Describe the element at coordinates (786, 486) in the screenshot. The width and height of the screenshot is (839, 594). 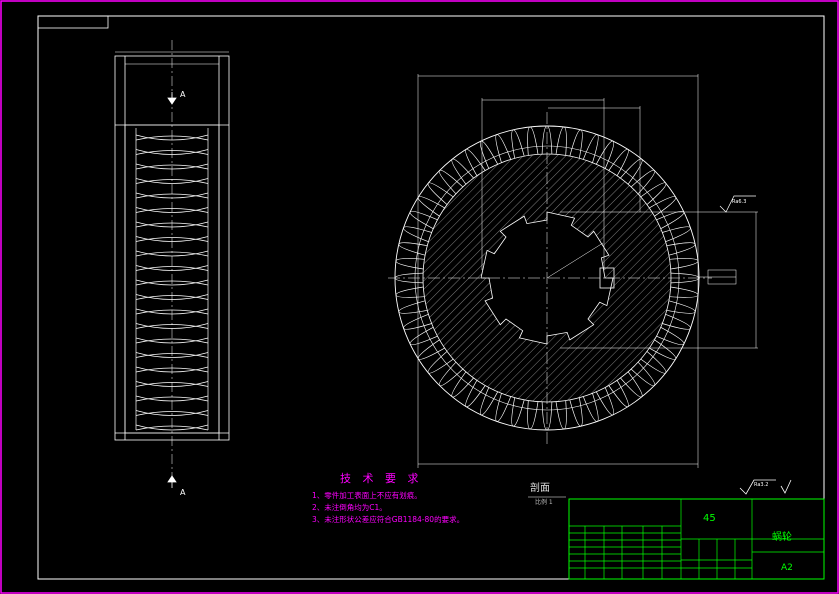
I see `roughness-check-mark` at that location.